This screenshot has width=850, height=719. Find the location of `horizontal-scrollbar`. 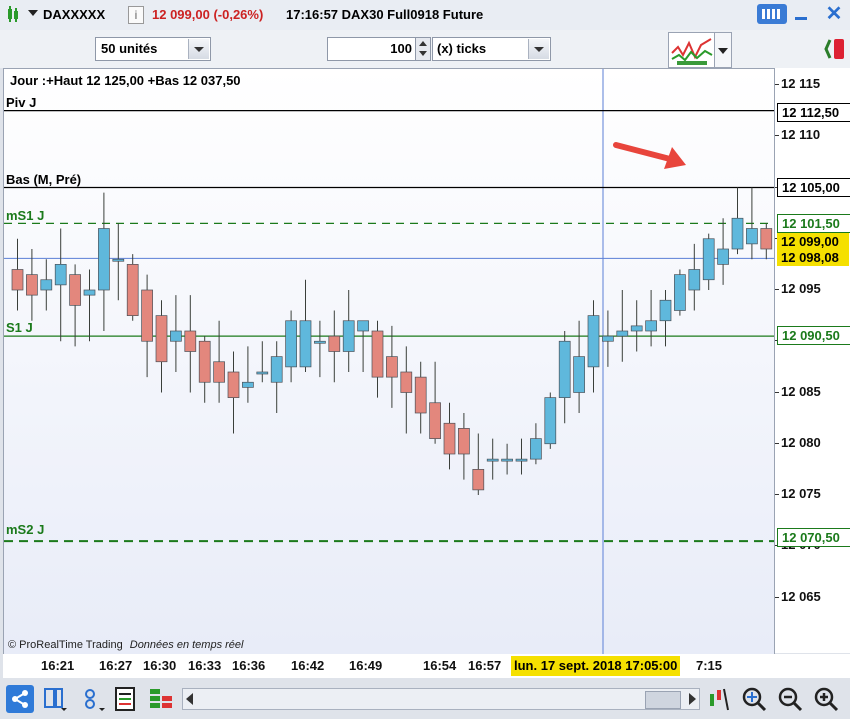

horizontal-scrollbar is located at coordinates (441, 699).